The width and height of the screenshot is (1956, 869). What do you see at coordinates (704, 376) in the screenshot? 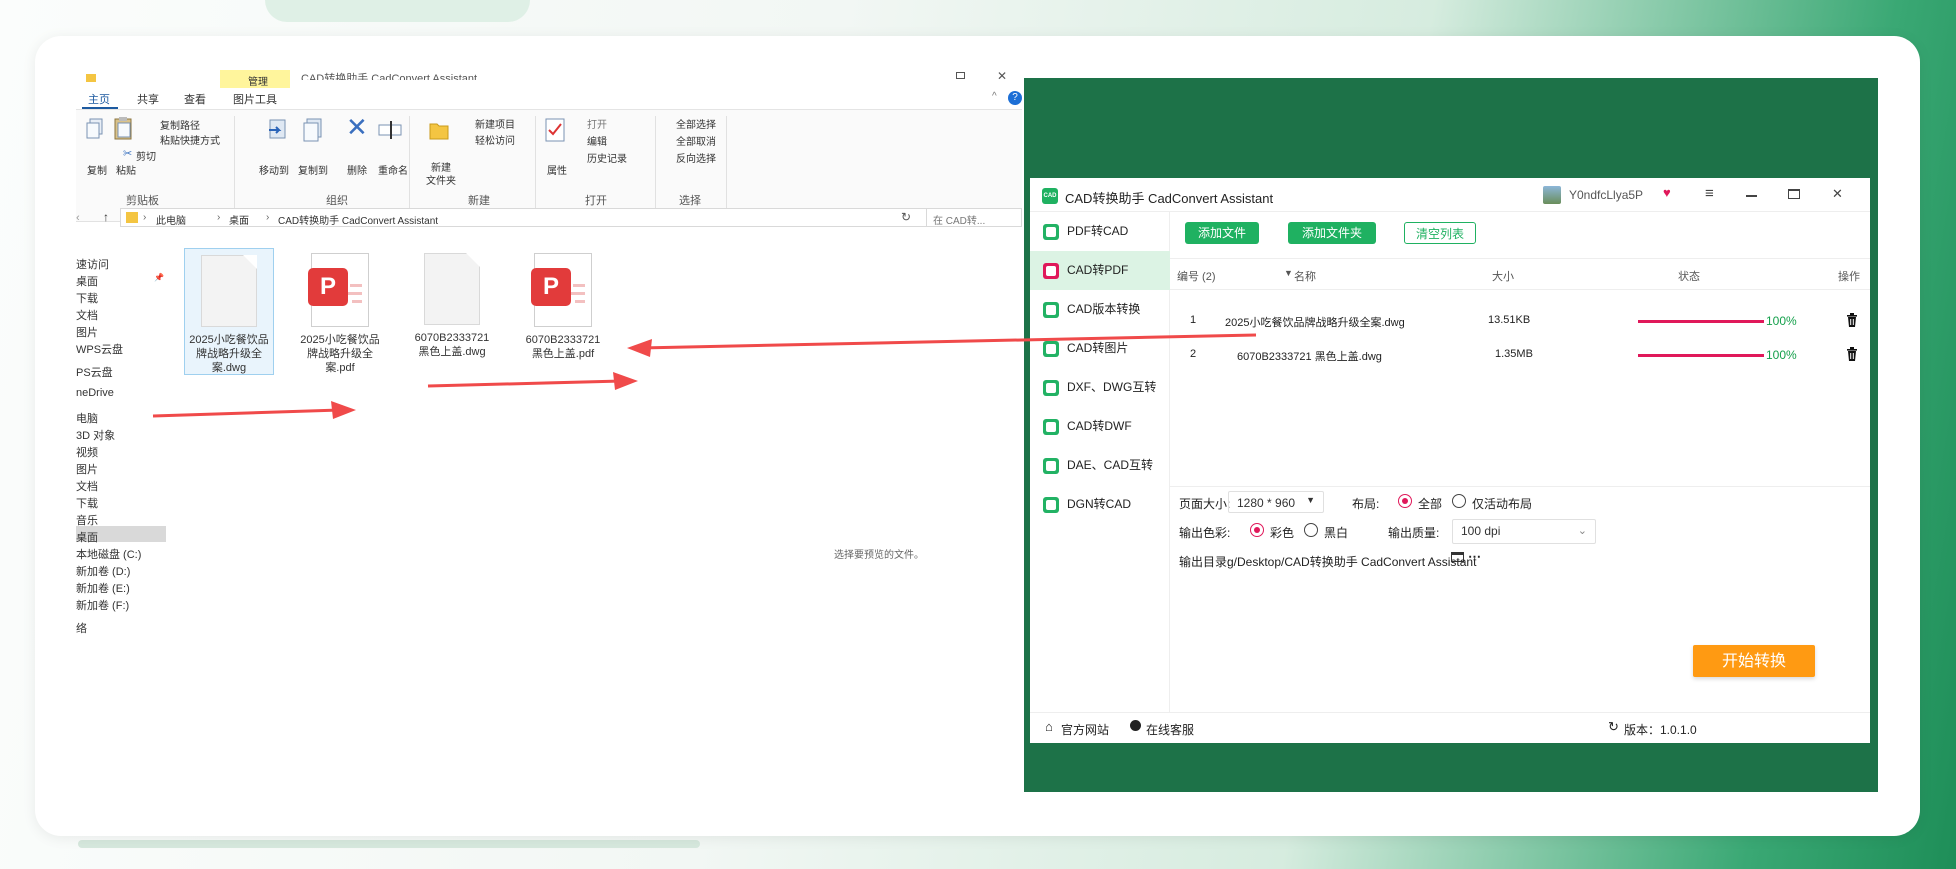
I see `annotation-arrows` at bounding box center [704, 376].